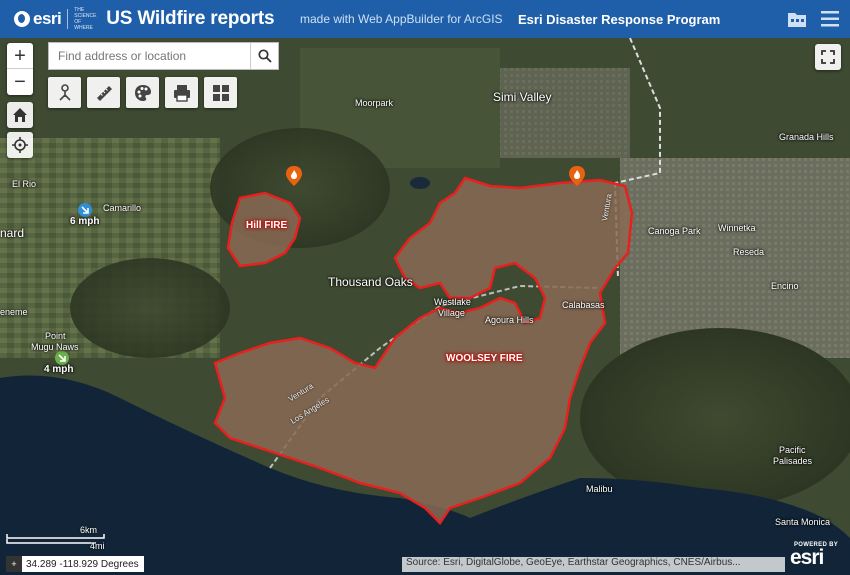 This screenshot has width=850, height=575. What do you see at coordinates (807, 557) in the screenshot?
I see `esri-wordmark: esri` at bounding box center [807, 557].